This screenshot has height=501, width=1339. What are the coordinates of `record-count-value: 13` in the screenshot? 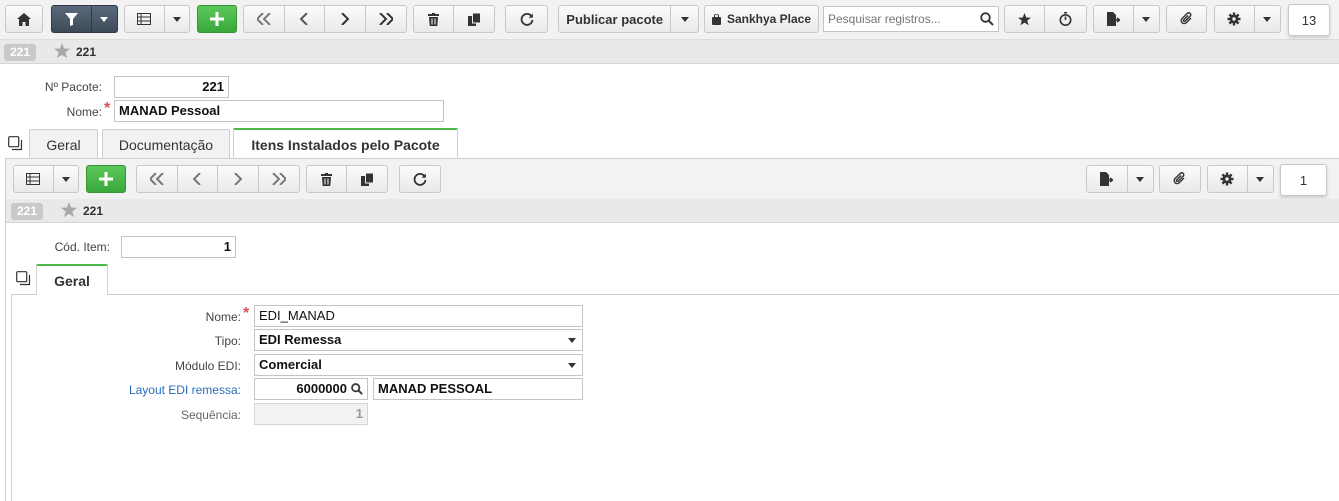 It's located at (1309, 20).